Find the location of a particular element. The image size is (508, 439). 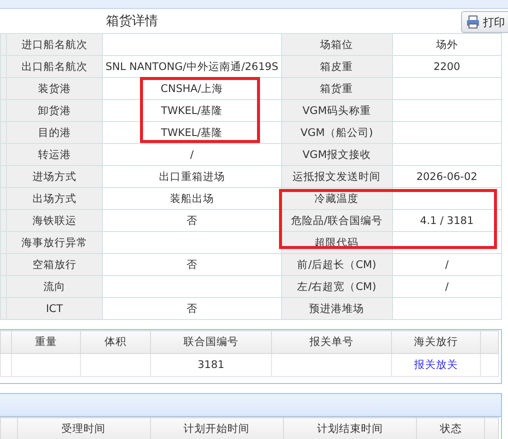

field-label: 海铁联运 is located at coordinates (54, 221).